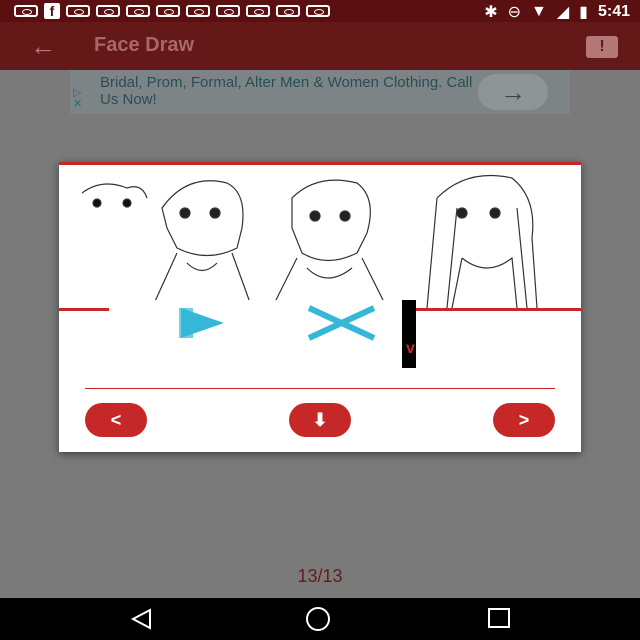  I want to click on battery-icon: ▮, so click(583, 12).